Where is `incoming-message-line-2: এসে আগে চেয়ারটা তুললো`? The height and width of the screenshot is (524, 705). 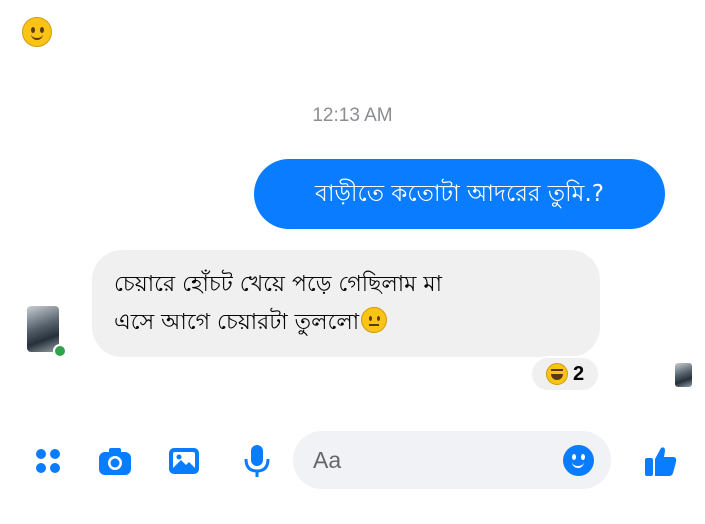 incoming-message-line-2: এসে আগে চেয়ারটা তুললো is located at coordinates (346, 323).